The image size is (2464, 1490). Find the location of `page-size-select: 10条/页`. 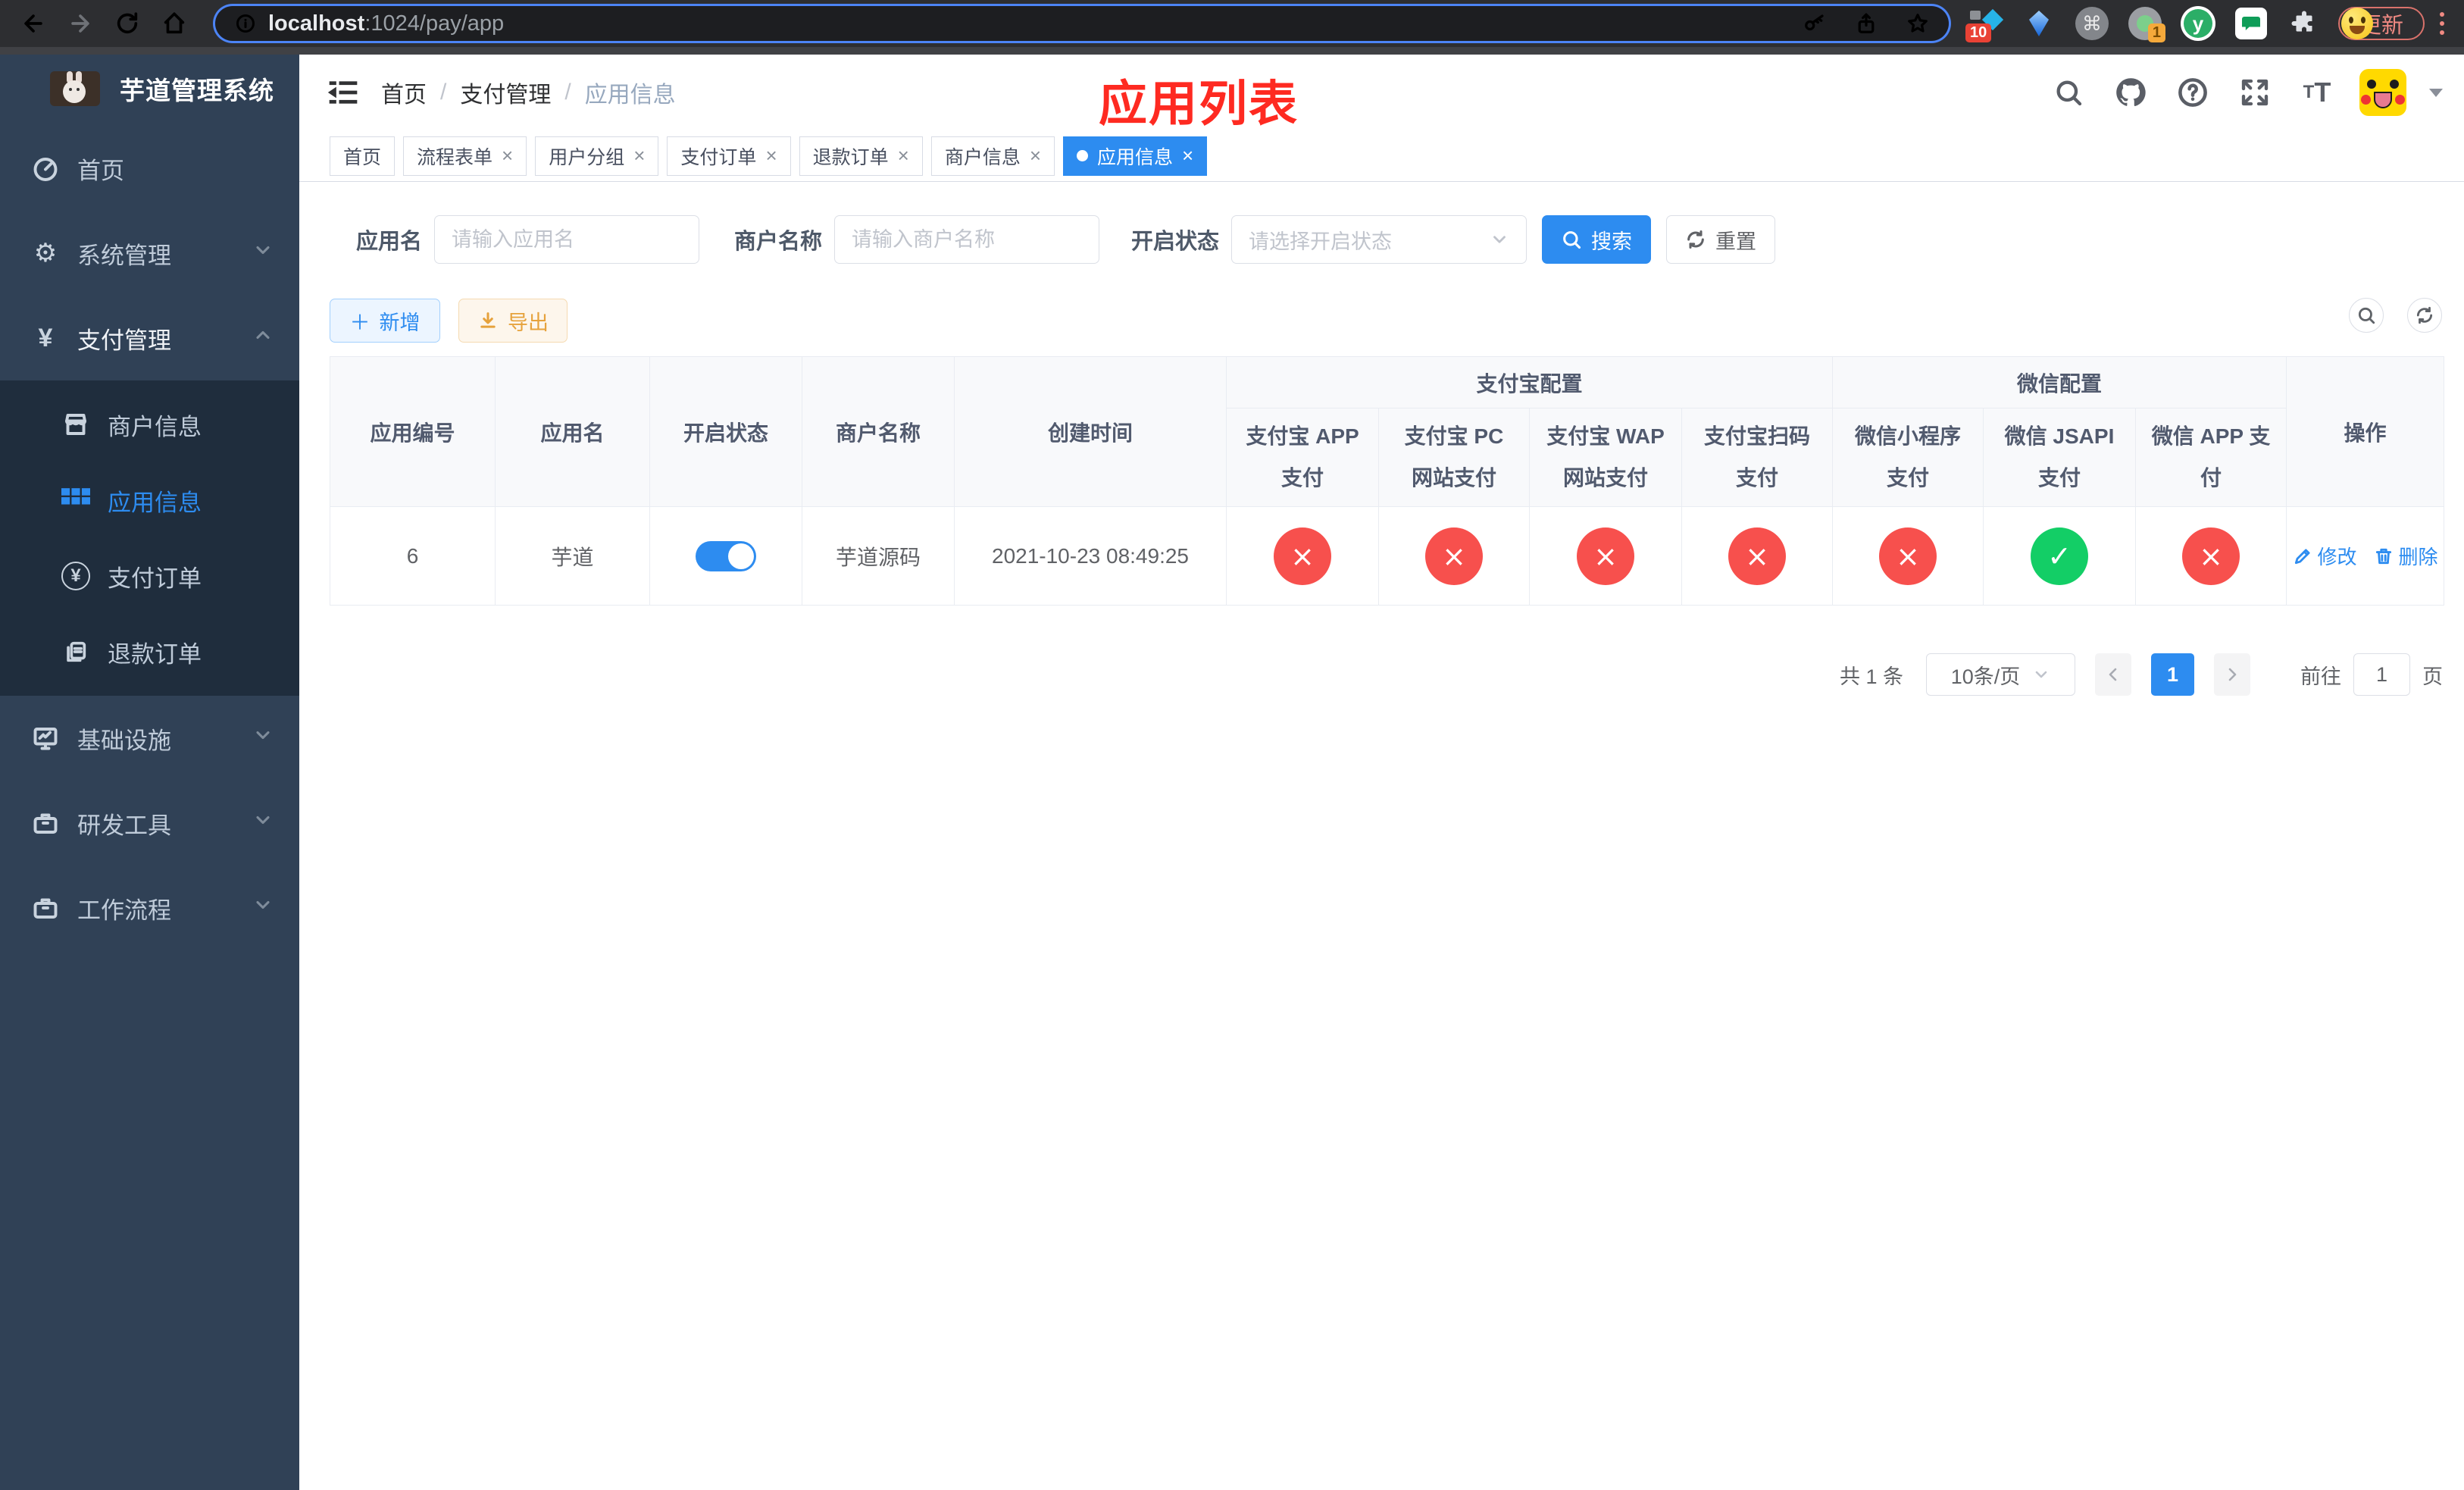

page-size-select: 10条/页 is located at coordinates (2000, 675).